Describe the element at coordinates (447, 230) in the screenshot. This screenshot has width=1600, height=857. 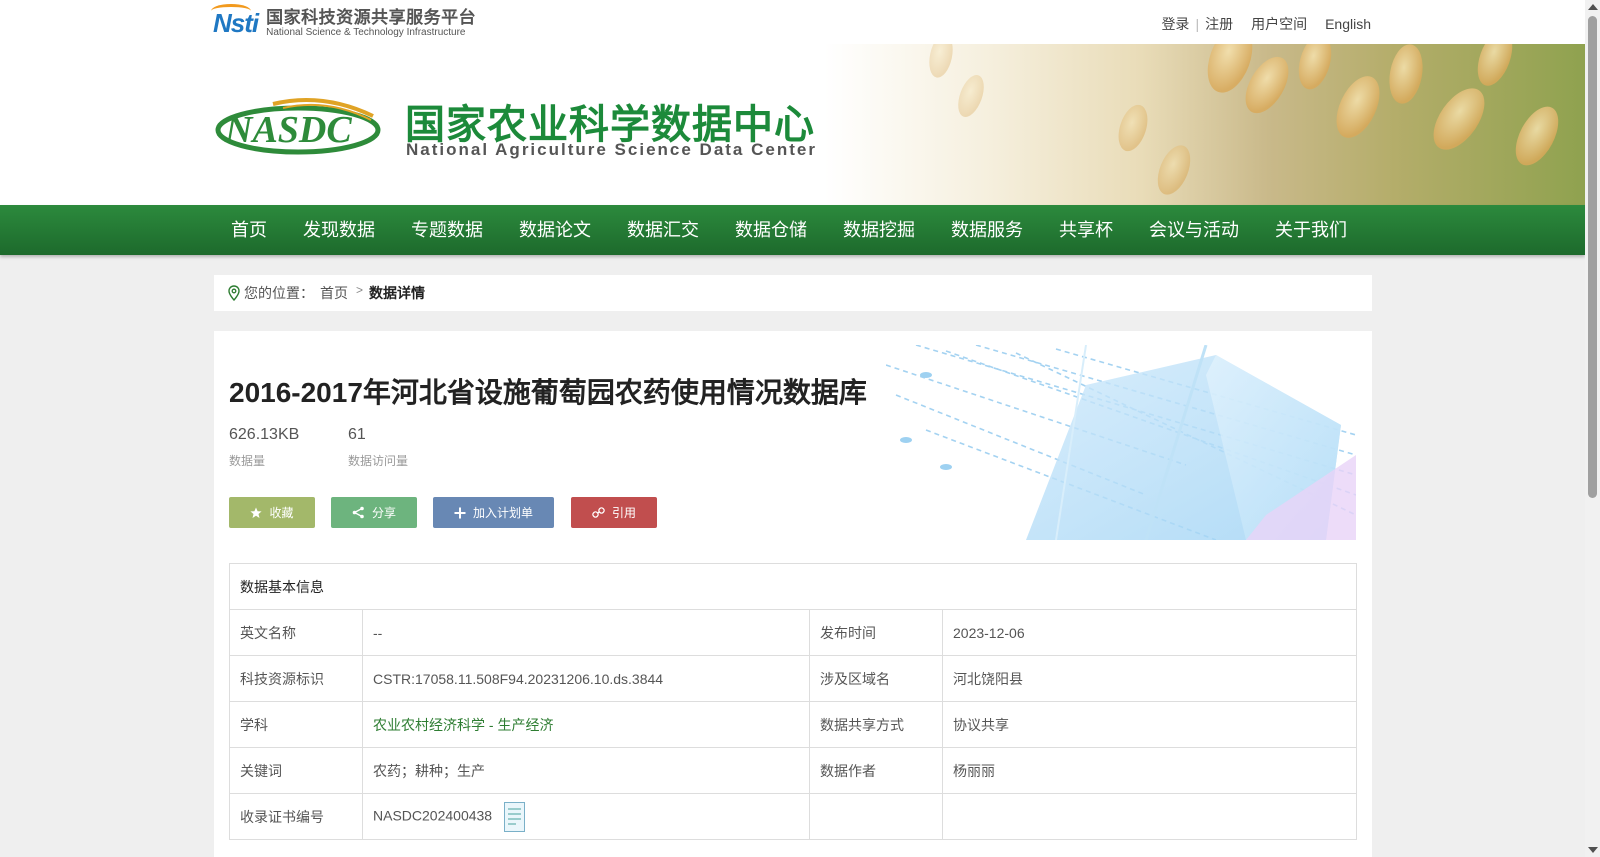
I see `nav-item-topic-data: 专题数据` at that location.